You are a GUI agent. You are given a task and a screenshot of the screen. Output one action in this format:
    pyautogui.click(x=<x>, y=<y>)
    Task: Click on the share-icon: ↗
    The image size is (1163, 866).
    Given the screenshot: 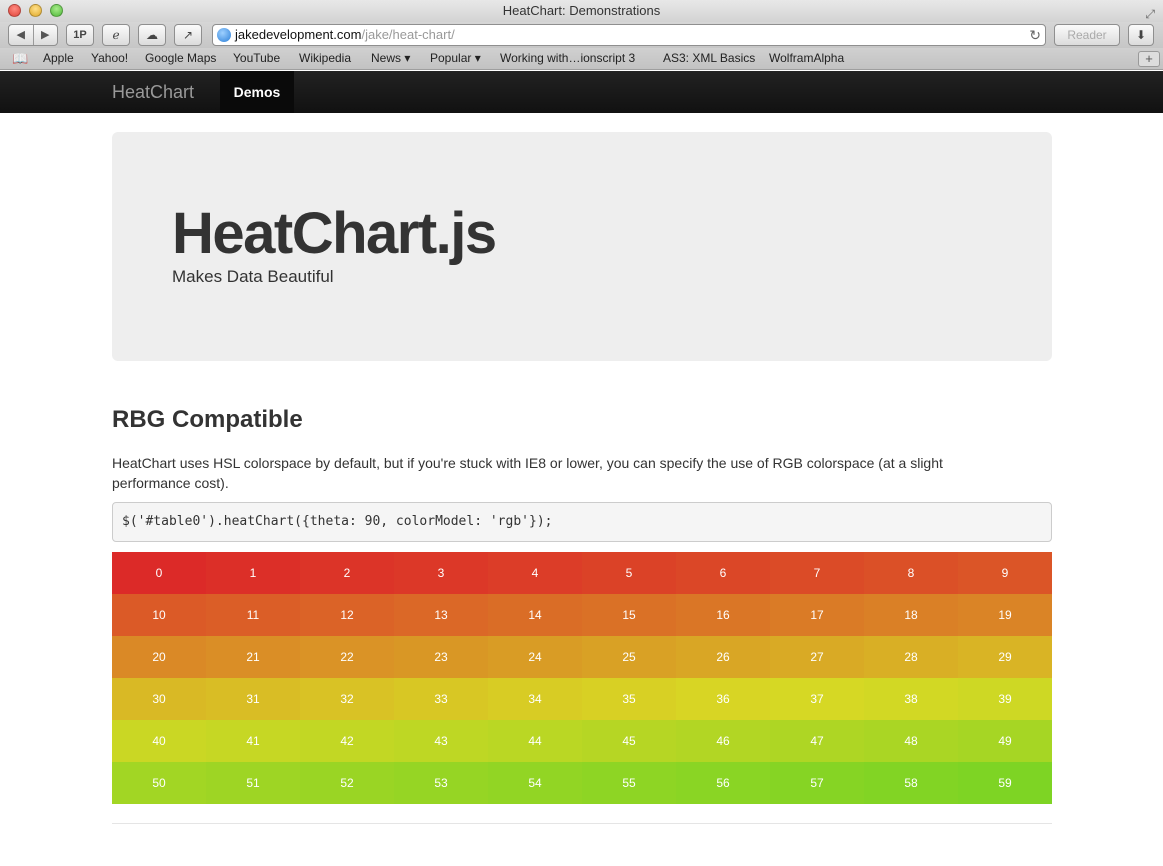 What is the action you would take?
    pyautogui.click(x=188, y=35)
    